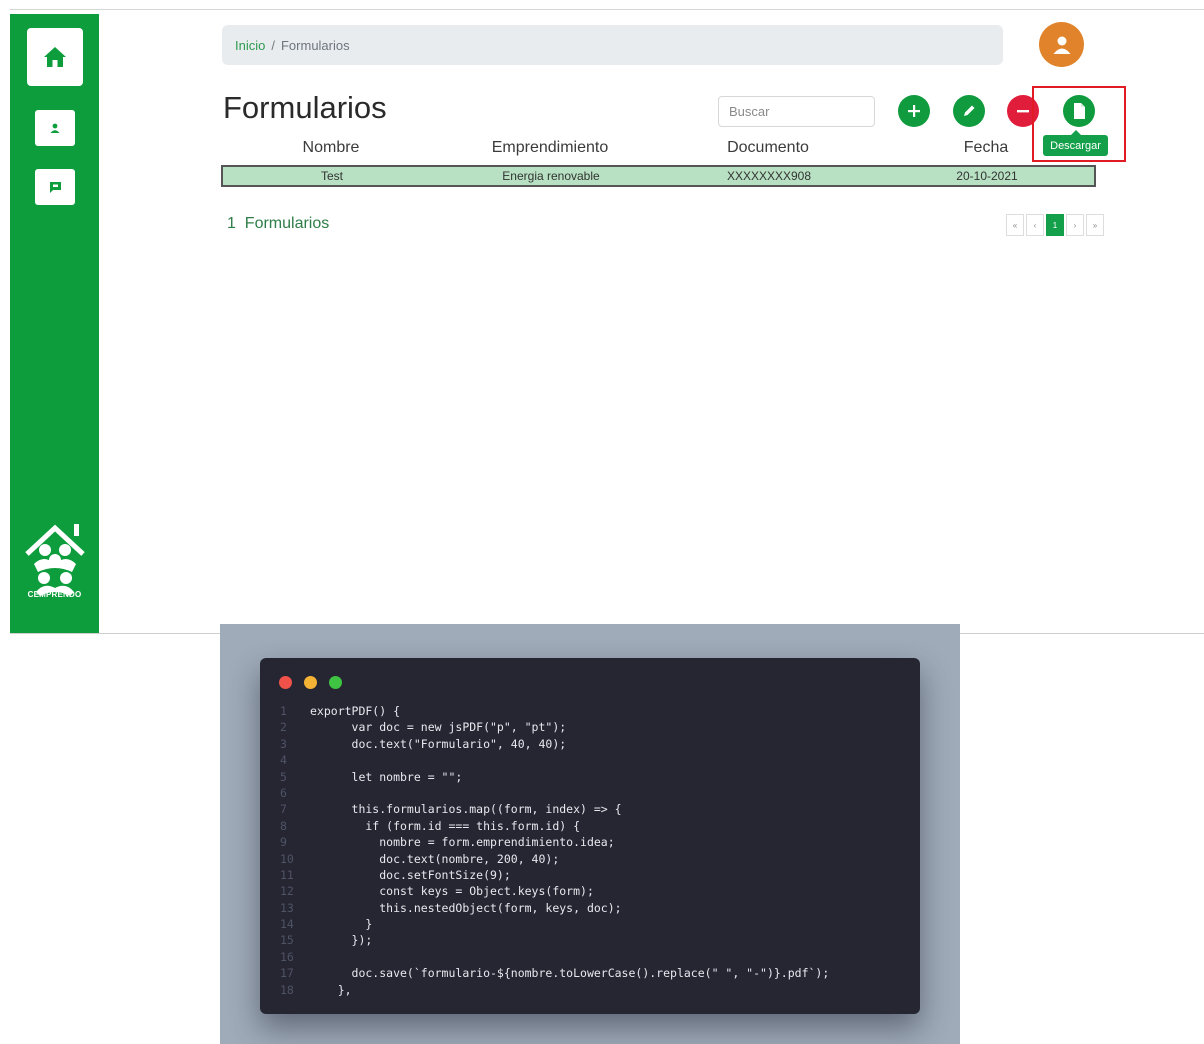 This screenshot has width=1204, height=1044. Describe the element at coordinates (554, 711) in the screenshot. I see `code-line: 1 exportPDF() {` at that location.